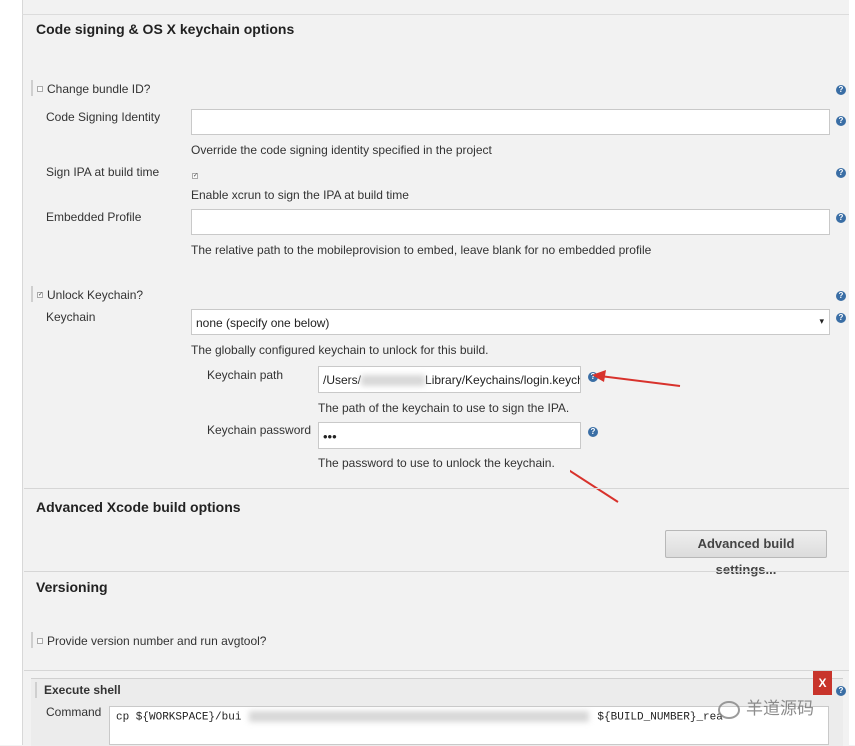 The width and height of the screenshot is (855, 746). I want to click on keychain-selected-value: none (specify one below), so click(263, 323).